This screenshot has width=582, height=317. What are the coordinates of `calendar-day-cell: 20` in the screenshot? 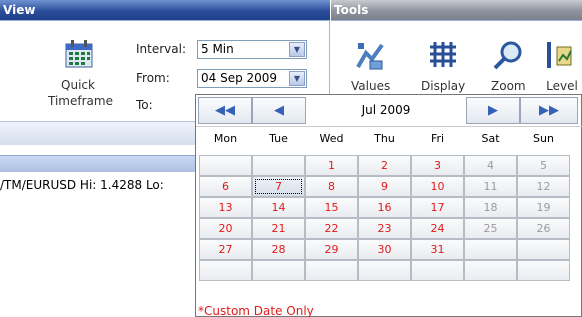 It's located at (225, 228).